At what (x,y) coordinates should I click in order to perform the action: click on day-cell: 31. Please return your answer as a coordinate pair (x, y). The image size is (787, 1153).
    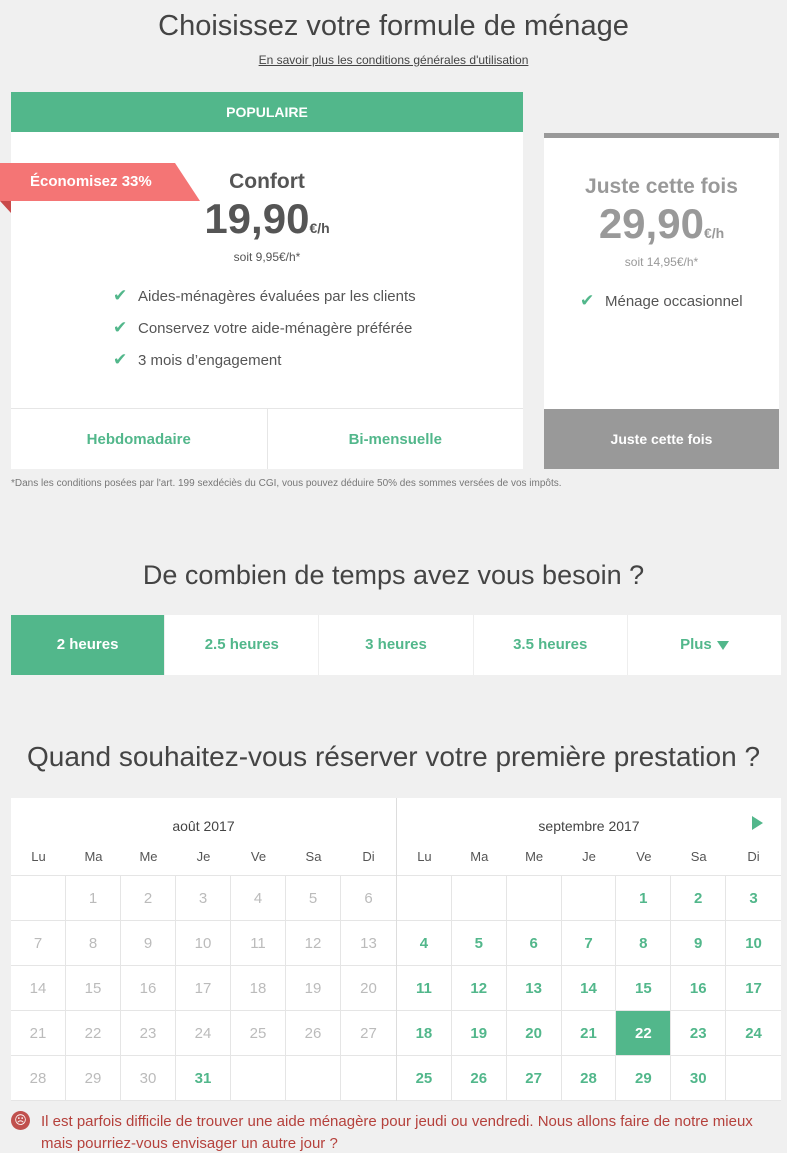
    Looking at the image, I should click on (203, 1078).